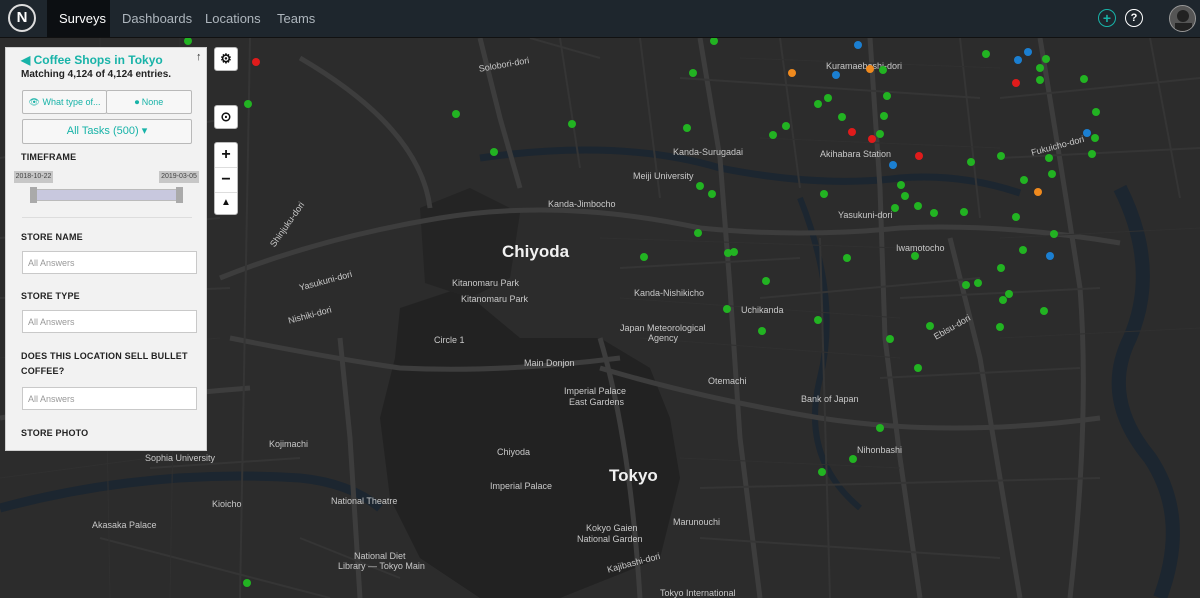 This screenshot has height=598, width=1200. What do you see at coordinates (1182, 18) in the screenshot?
I see `user-avatar` at bounding box center [1182, 18].